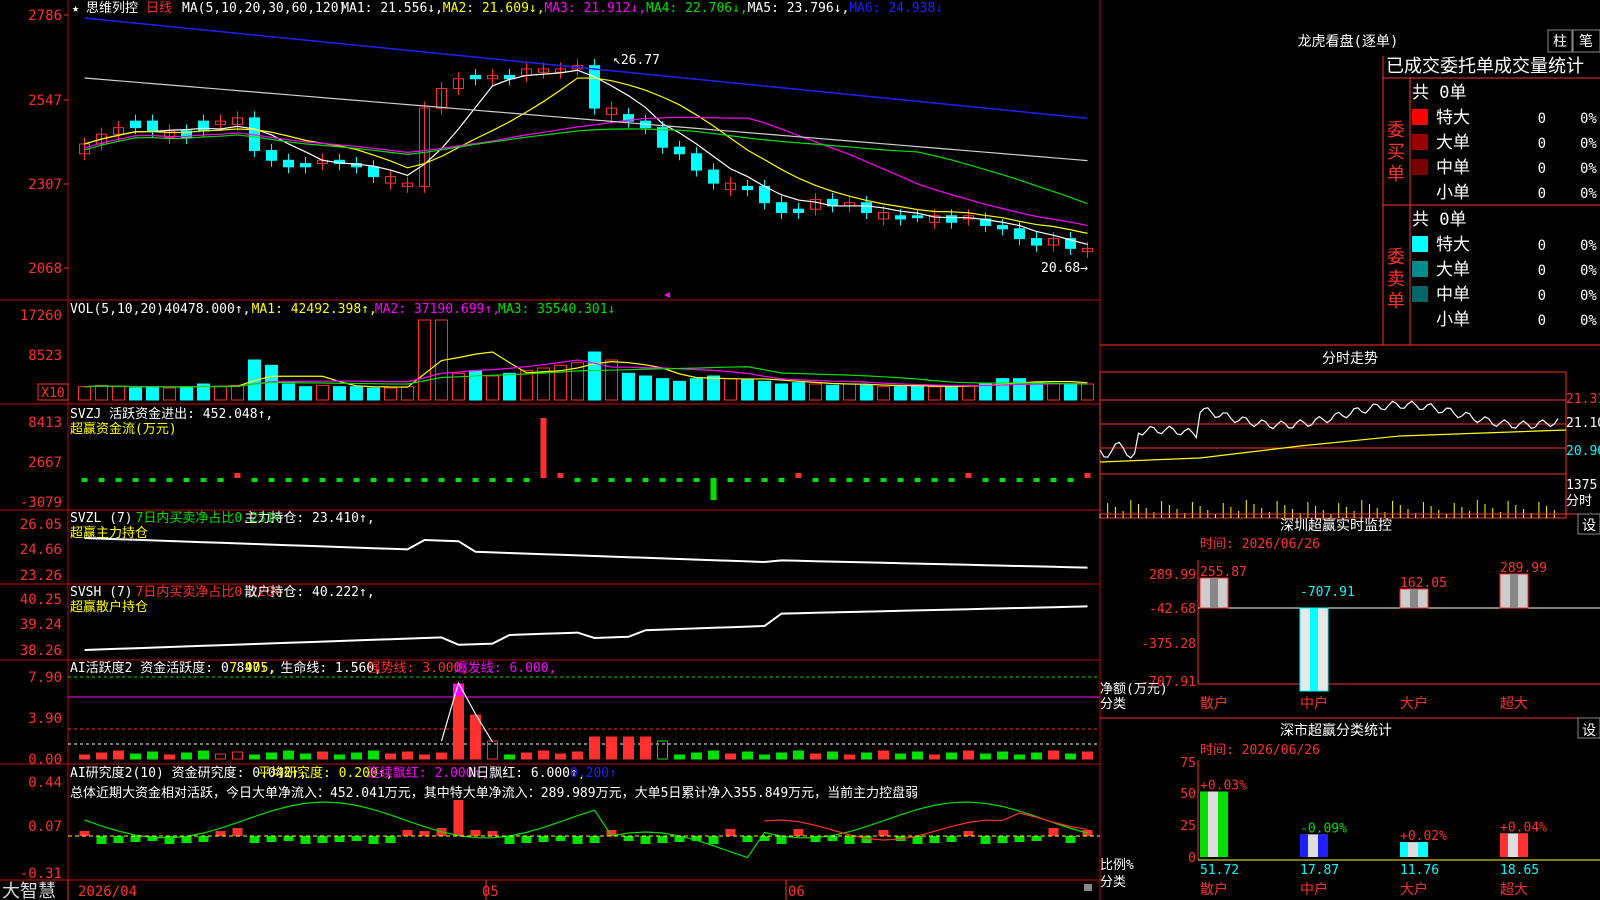 The image size is (1600, 900). I want to click on ma-header-5: MA5: 23.796↓,, so click(799, 8).